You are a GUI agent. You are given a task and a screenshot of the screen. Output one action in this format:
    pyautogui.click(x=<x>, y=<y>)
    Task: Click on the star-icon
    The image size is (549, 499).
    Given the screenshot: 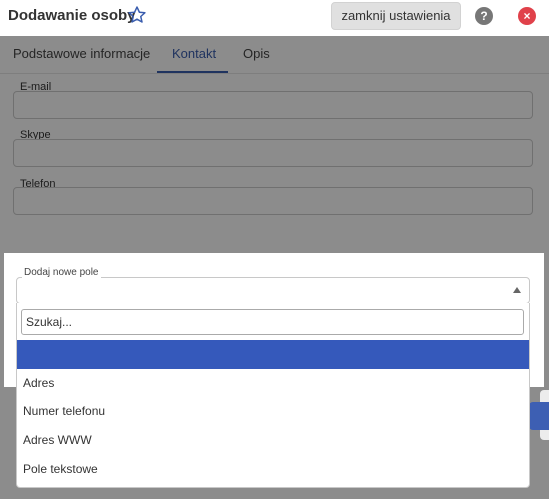 What is the action you would take?
    pyautogui.click(x=137, y=15)
    